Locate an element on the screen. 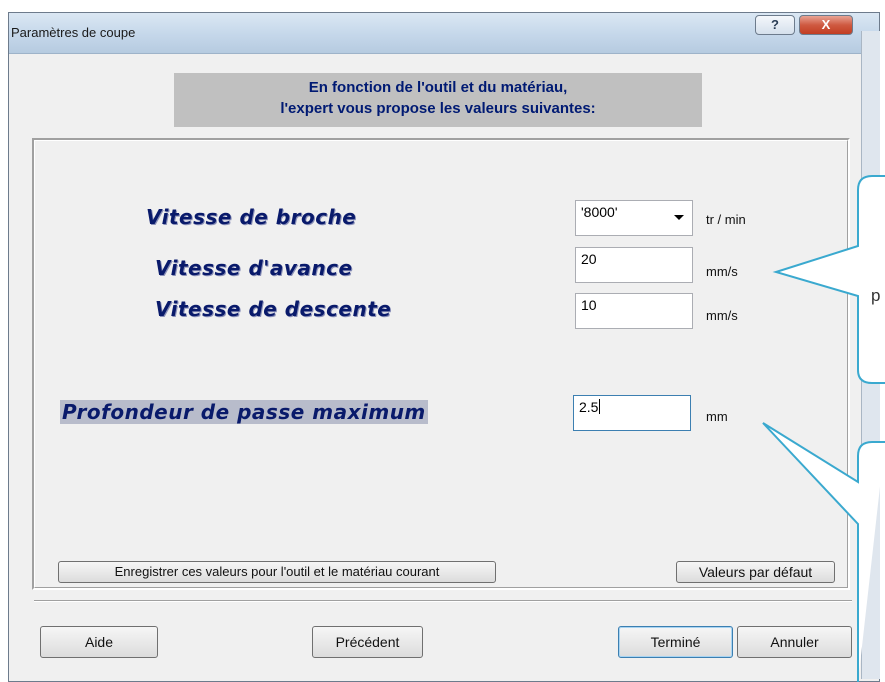 The width and height of the screenshot is (885, 682). question-mark-icon: ? is located at coordinates (775, 24).